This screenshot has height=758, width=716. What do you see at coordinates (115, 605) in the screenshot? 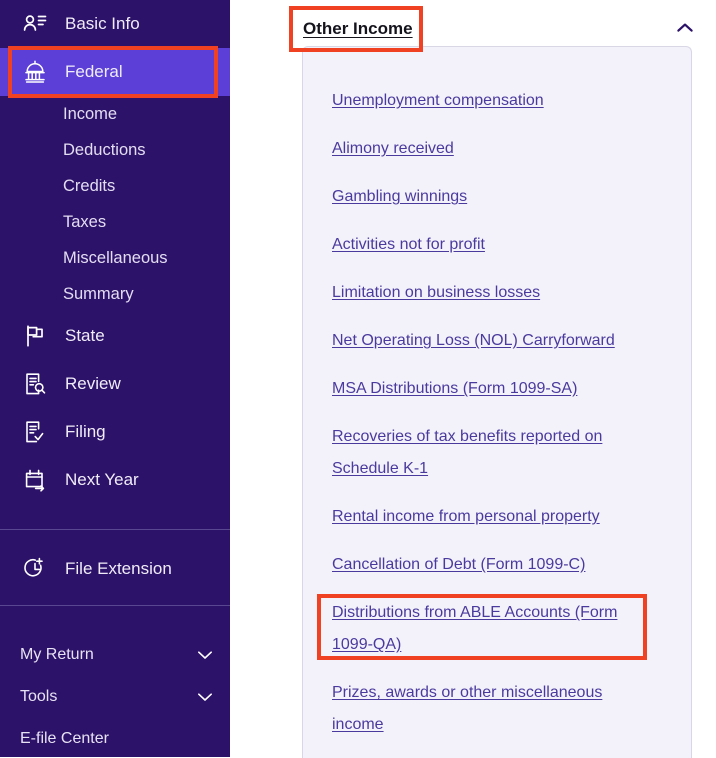
I see `sidebar-divider-bottom` at bounding box center [115, 605].